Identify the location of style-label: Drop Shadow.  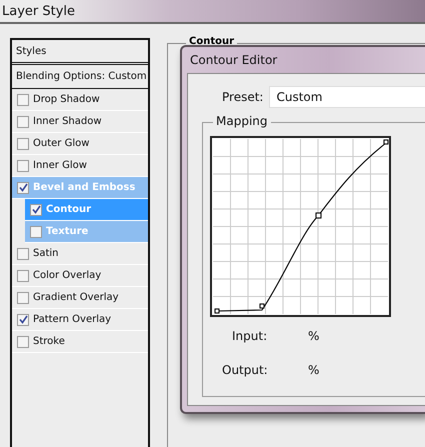
(66, 99).